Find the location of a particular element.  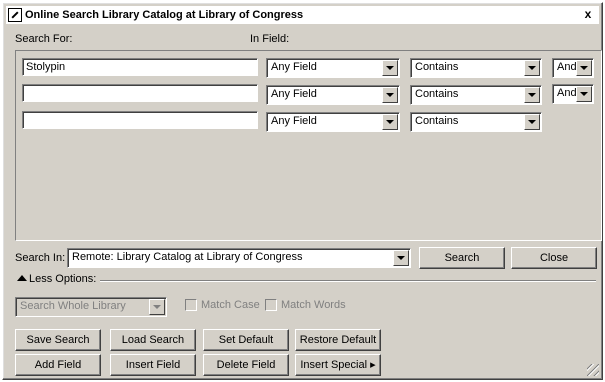

match-words-label: Match Words is located at coordinates (313, 305).